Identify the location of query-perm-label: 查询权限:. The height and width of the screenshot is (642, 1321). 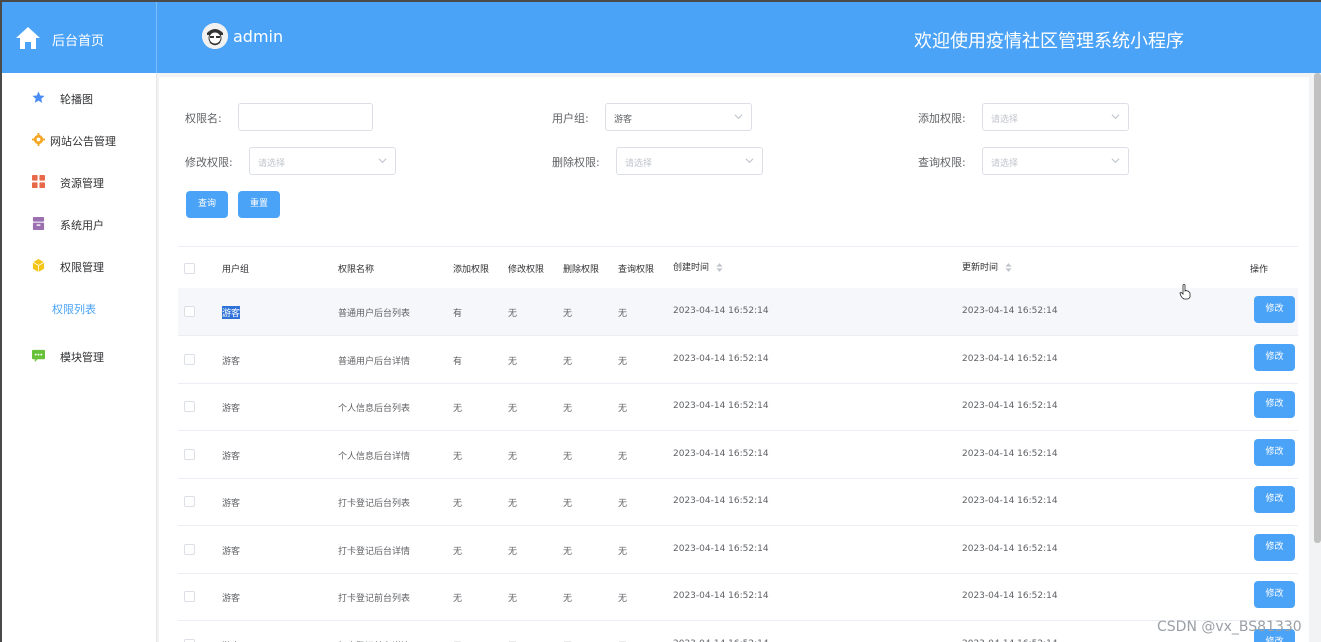
(942, 162).